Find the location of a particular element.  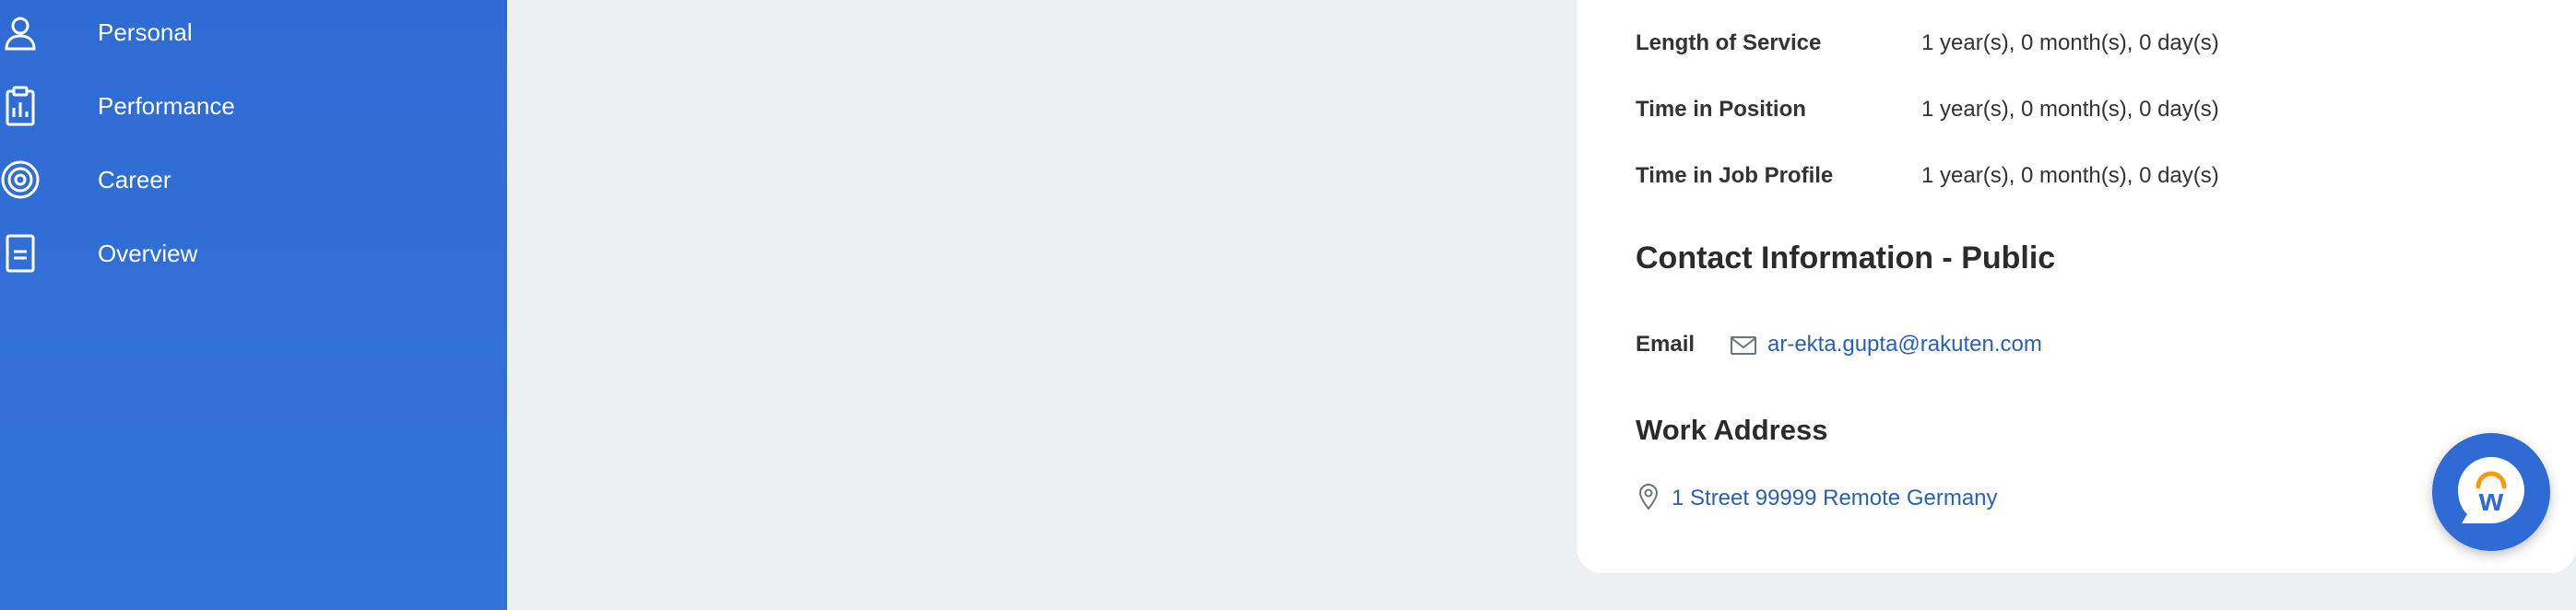

work-address-link: 1 Street 99999 Remote Germany is located at coordinates (1835, 499).